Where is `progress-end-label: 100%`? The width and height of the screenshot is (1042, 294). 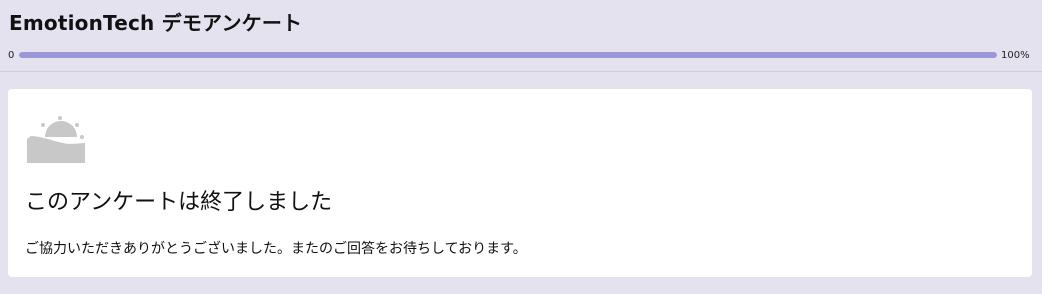
progress-end-label: 100% is located at coordinates (1015, 55).